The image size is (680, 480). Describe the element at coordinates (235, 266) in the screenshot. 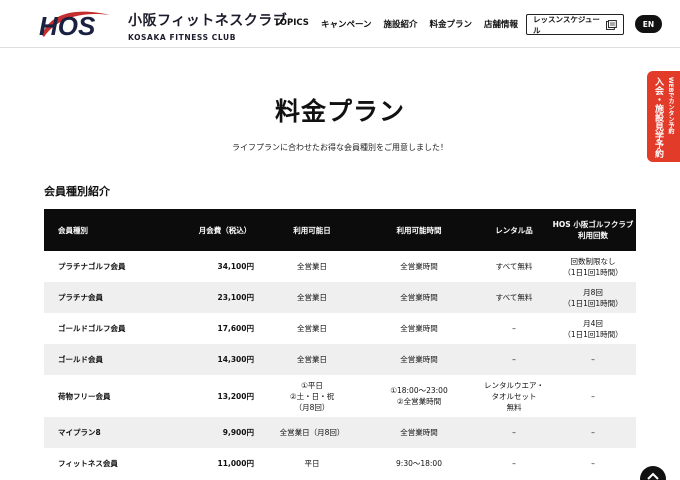

I see `monthly-fee-cell: 34,100円` at that location.